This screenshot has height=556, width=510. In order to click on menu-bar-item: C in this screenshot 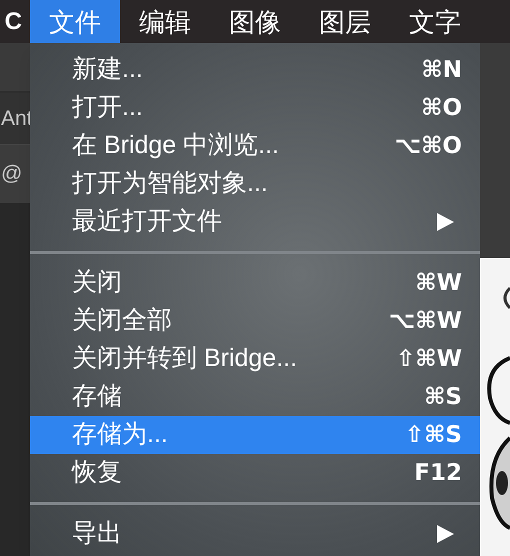, I will do `click(15, 21)`.